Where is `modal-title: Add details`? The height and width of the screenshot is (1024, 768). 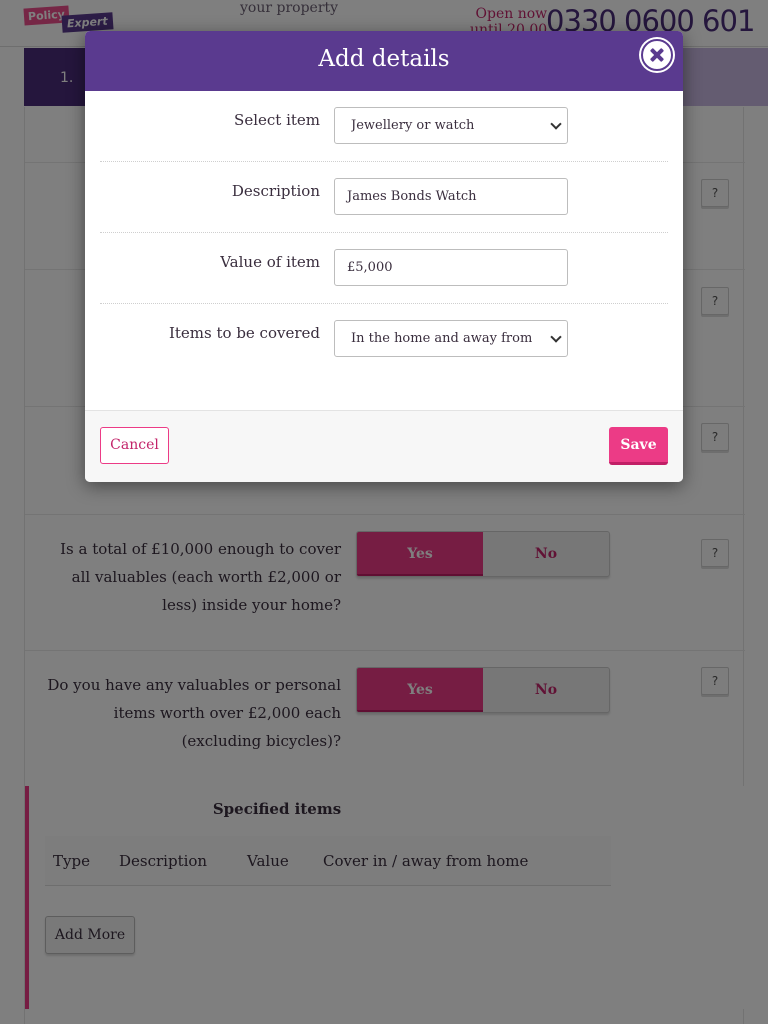
modal-title: Add details is located at coordinates (384, 59).